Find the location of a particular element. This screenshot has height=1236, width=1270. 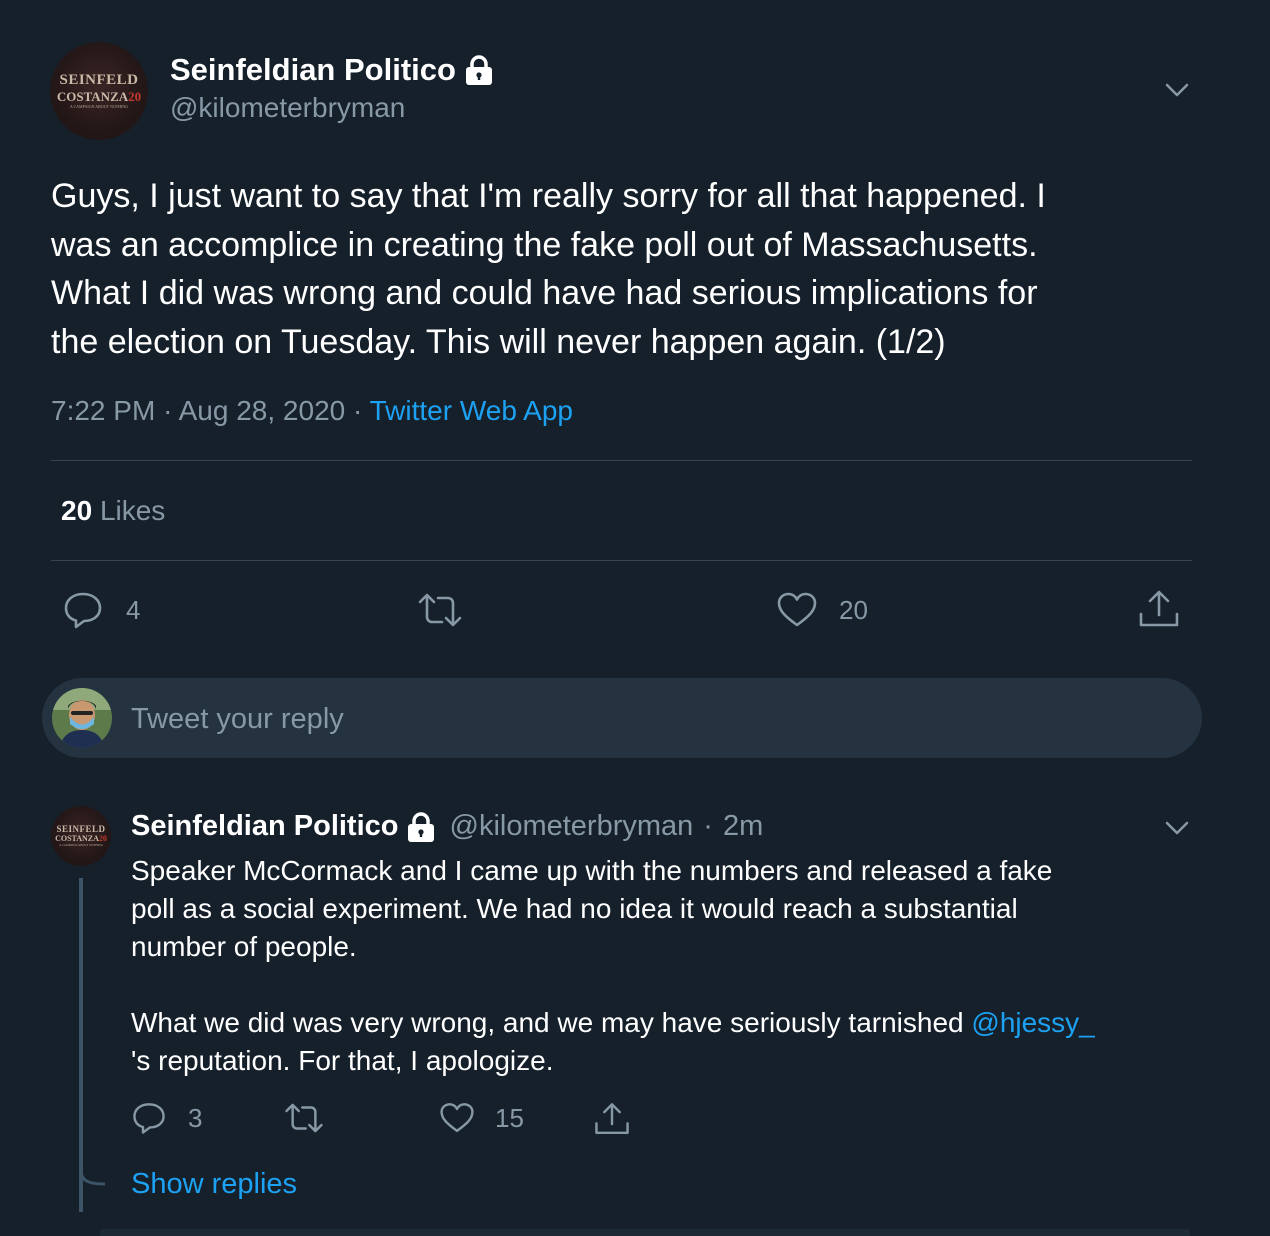

reply-count: 4 is located at coordinates (133, 609).